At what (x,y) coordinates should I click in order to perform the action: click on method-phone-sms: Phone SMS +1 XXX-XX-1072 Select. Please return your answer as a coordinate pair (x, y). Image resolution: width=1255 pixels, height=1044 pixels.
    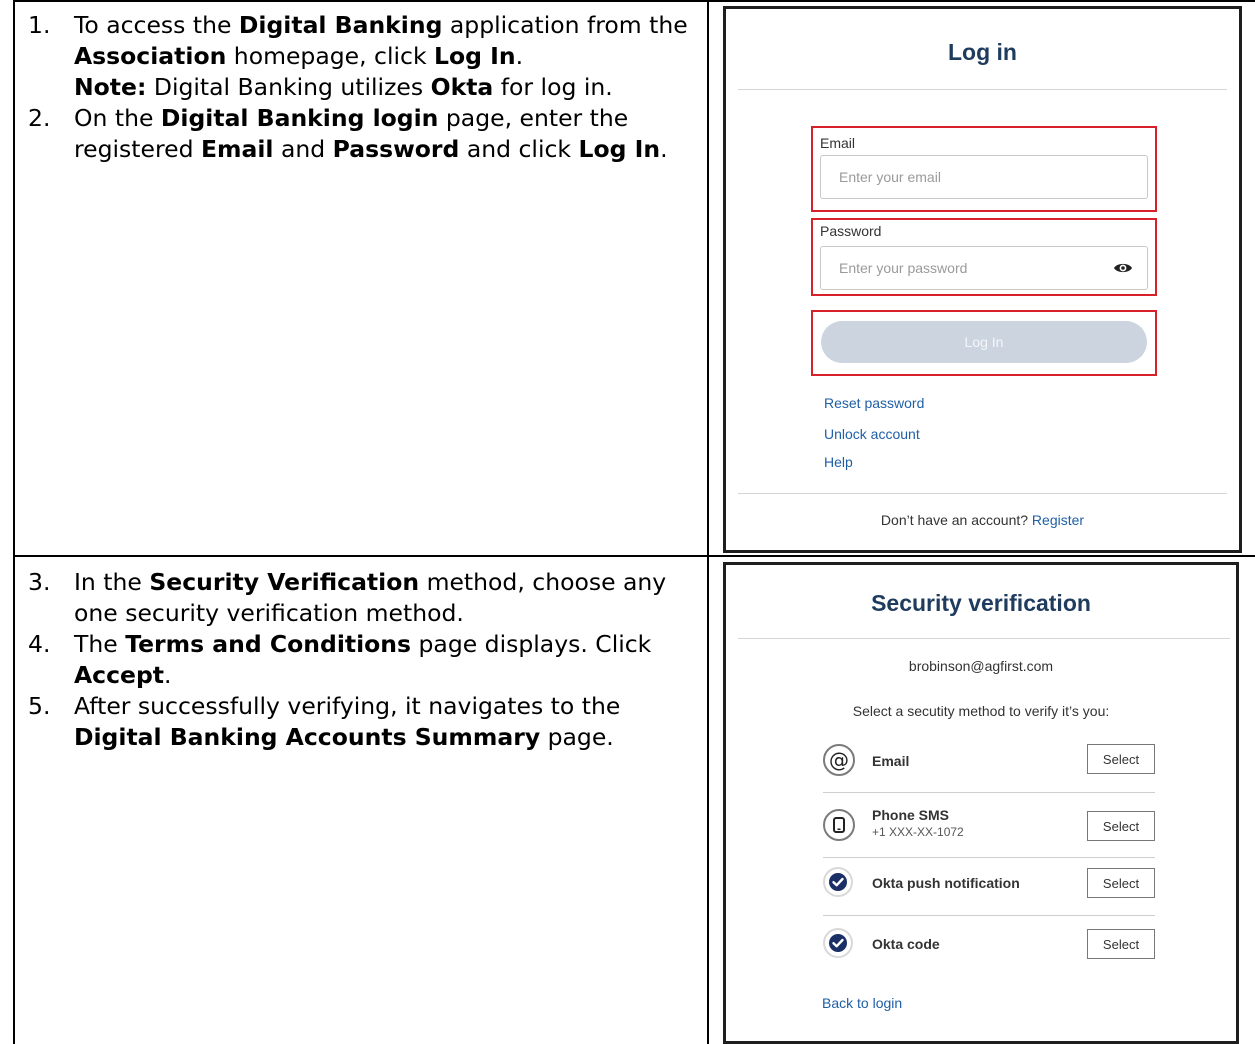
    Looking at the image, I should click on (989, 826).